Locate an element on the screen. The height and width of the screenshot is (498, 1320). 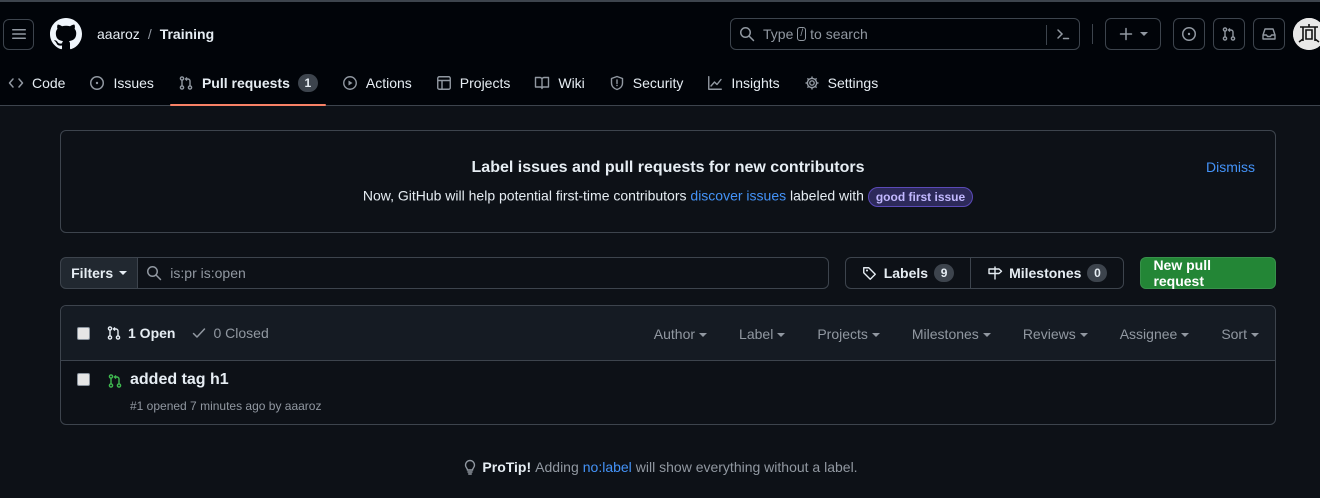
tab-projects: Projects is located at coordinates (473, 83).